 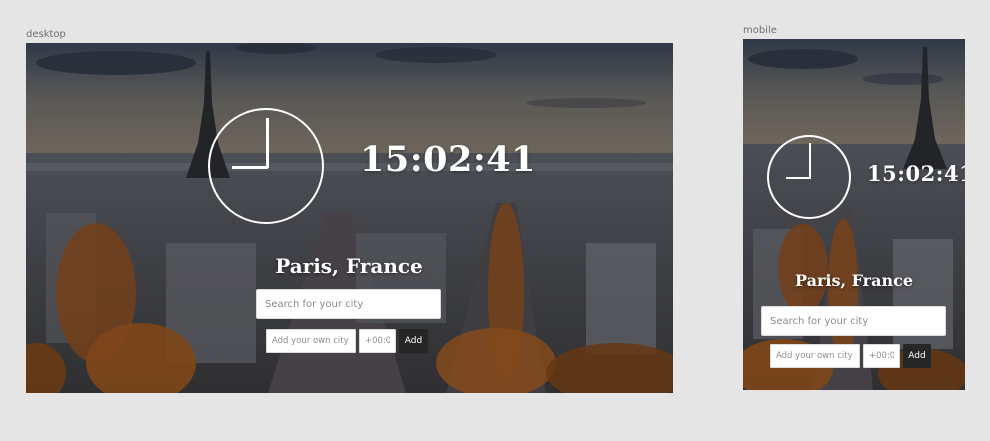 I want to click on desktop-frame-label: desktop, so click(x=46, y=34).